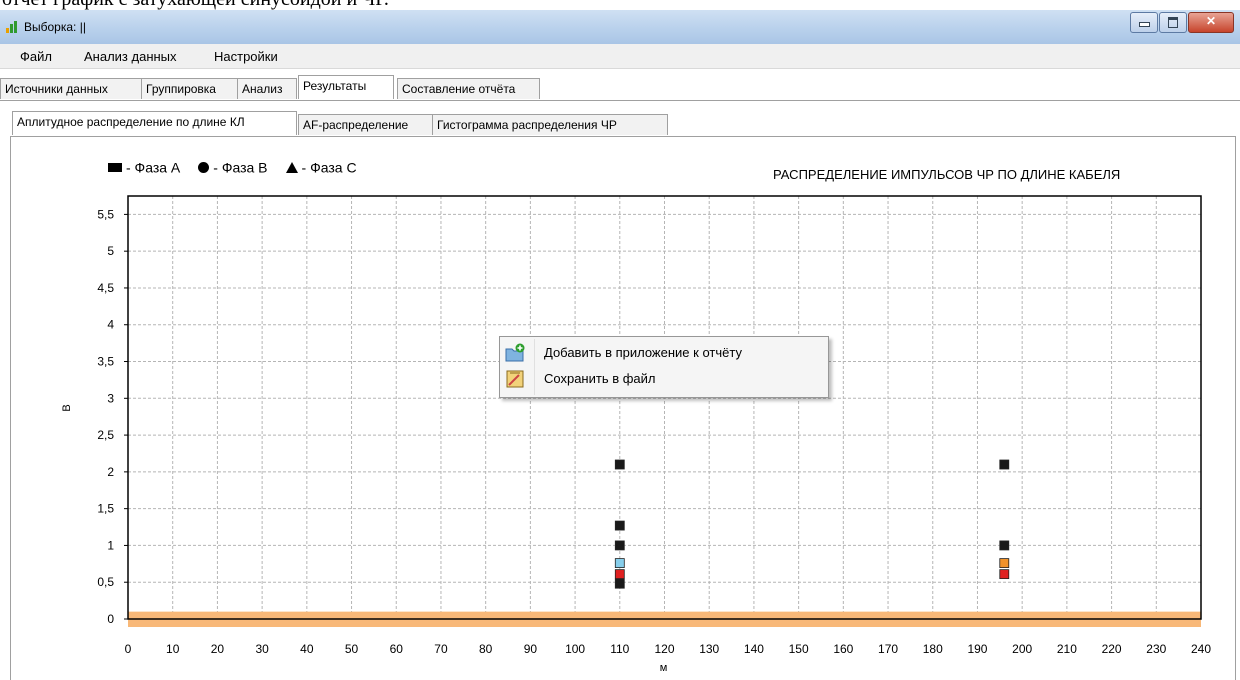 This screenshot has height=680, width=1240. What do you see at coordinates (575, 649) in the screenshot?
I see `x-tick-label: 100` at bounding box center [575, 649].